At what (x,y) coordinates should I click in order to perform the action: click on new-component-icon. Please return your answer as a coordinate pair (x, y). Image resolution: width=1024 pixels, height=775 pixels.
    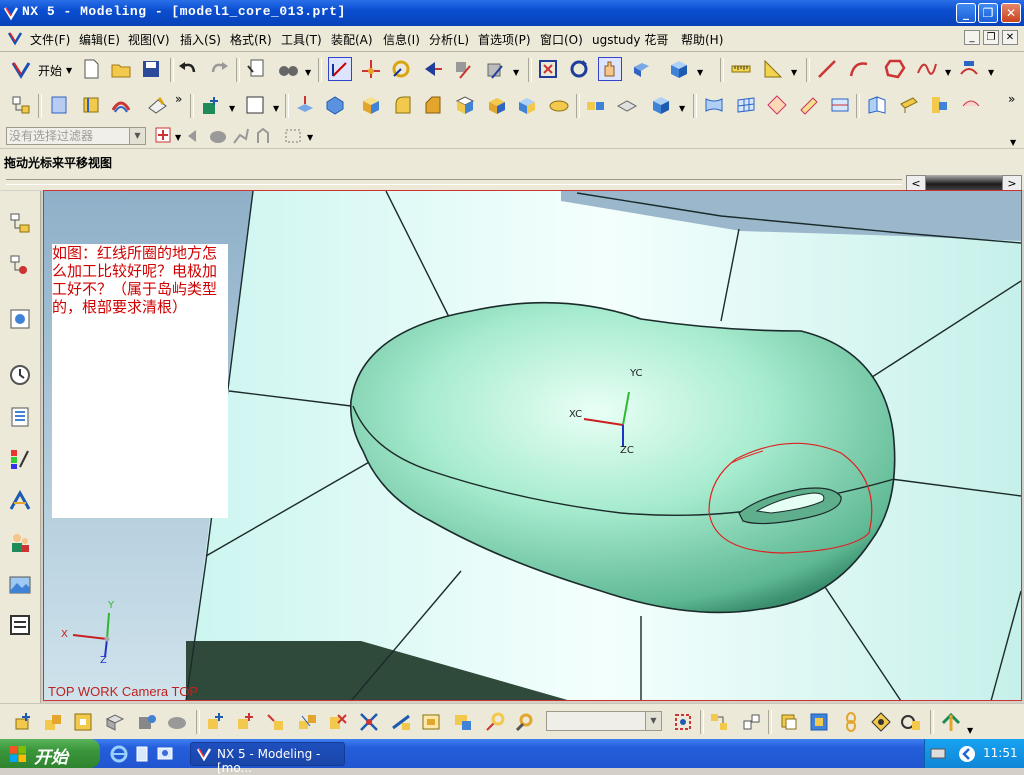
    Looking at the image, I should click on (53, 722).